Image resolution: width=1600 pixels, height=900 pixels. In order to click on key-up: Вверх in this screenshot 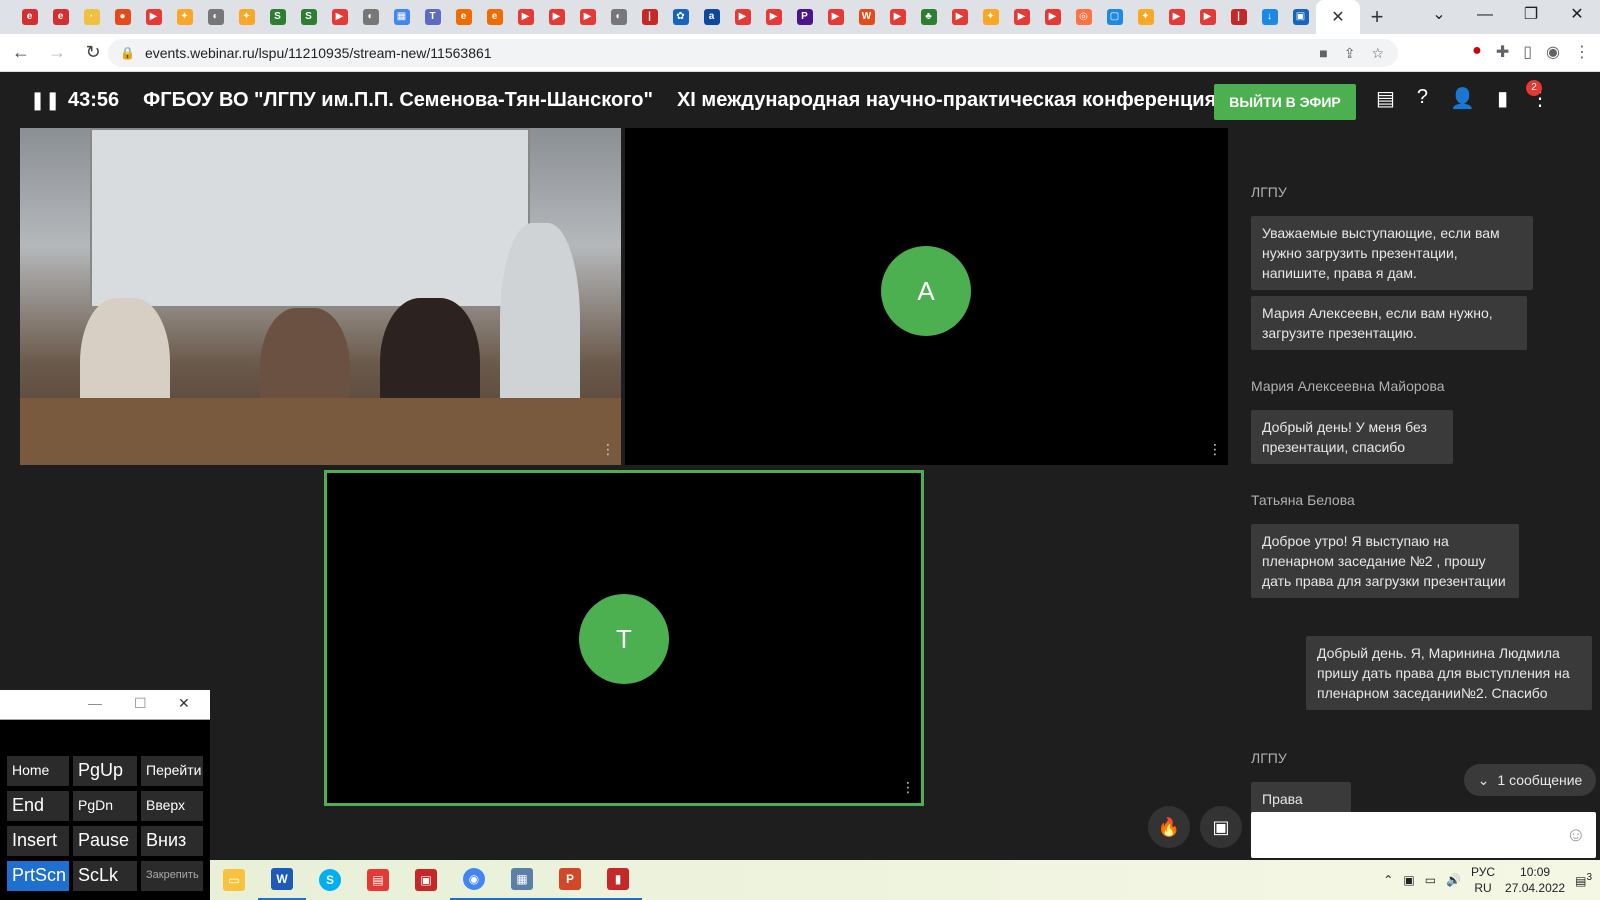, I will do `click(172, 806)`.